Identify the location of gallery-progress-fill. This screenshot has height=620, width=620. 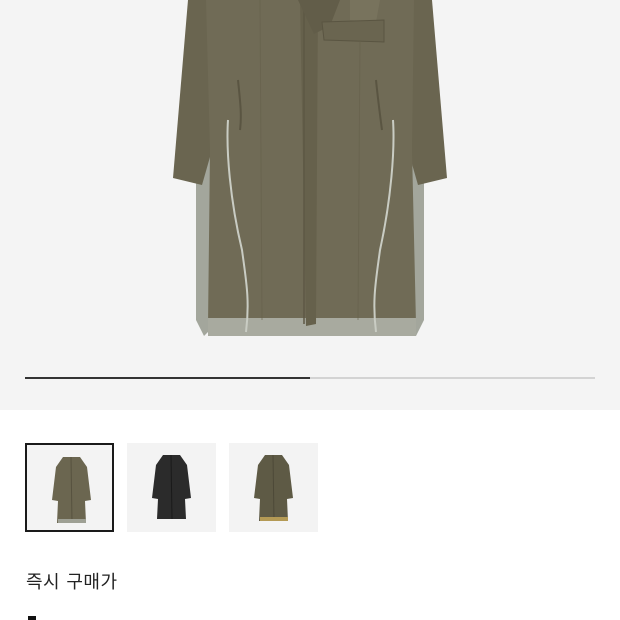
(167, 378).